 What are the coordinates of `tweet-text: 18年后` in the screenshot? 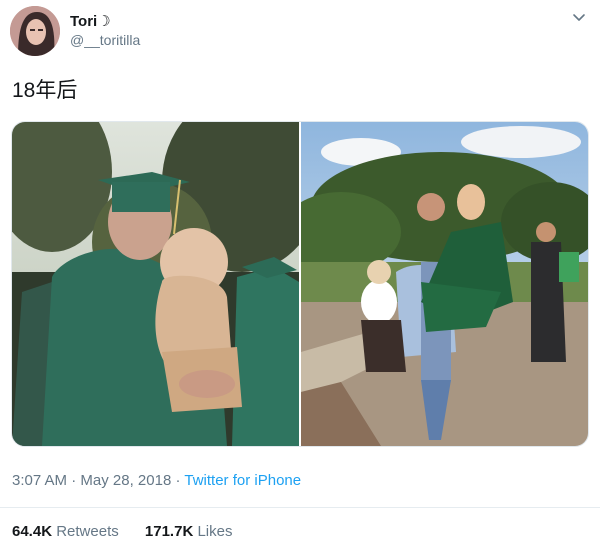 It's located at (45, 90).